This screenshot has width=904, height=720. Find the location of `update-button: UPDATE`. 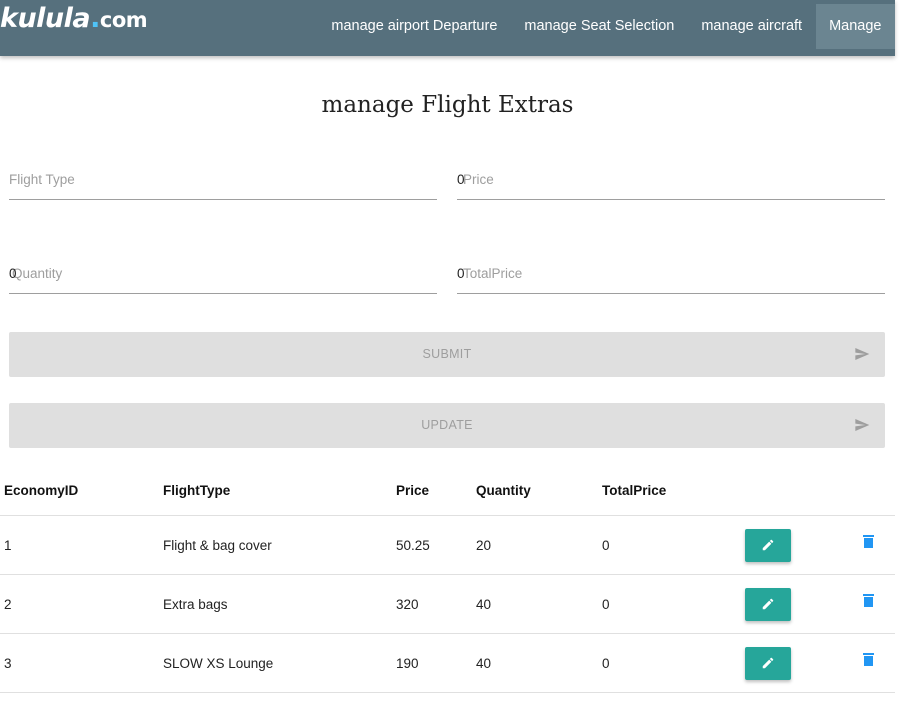

update-button: UPDATE is located at coordinates (447, 425).